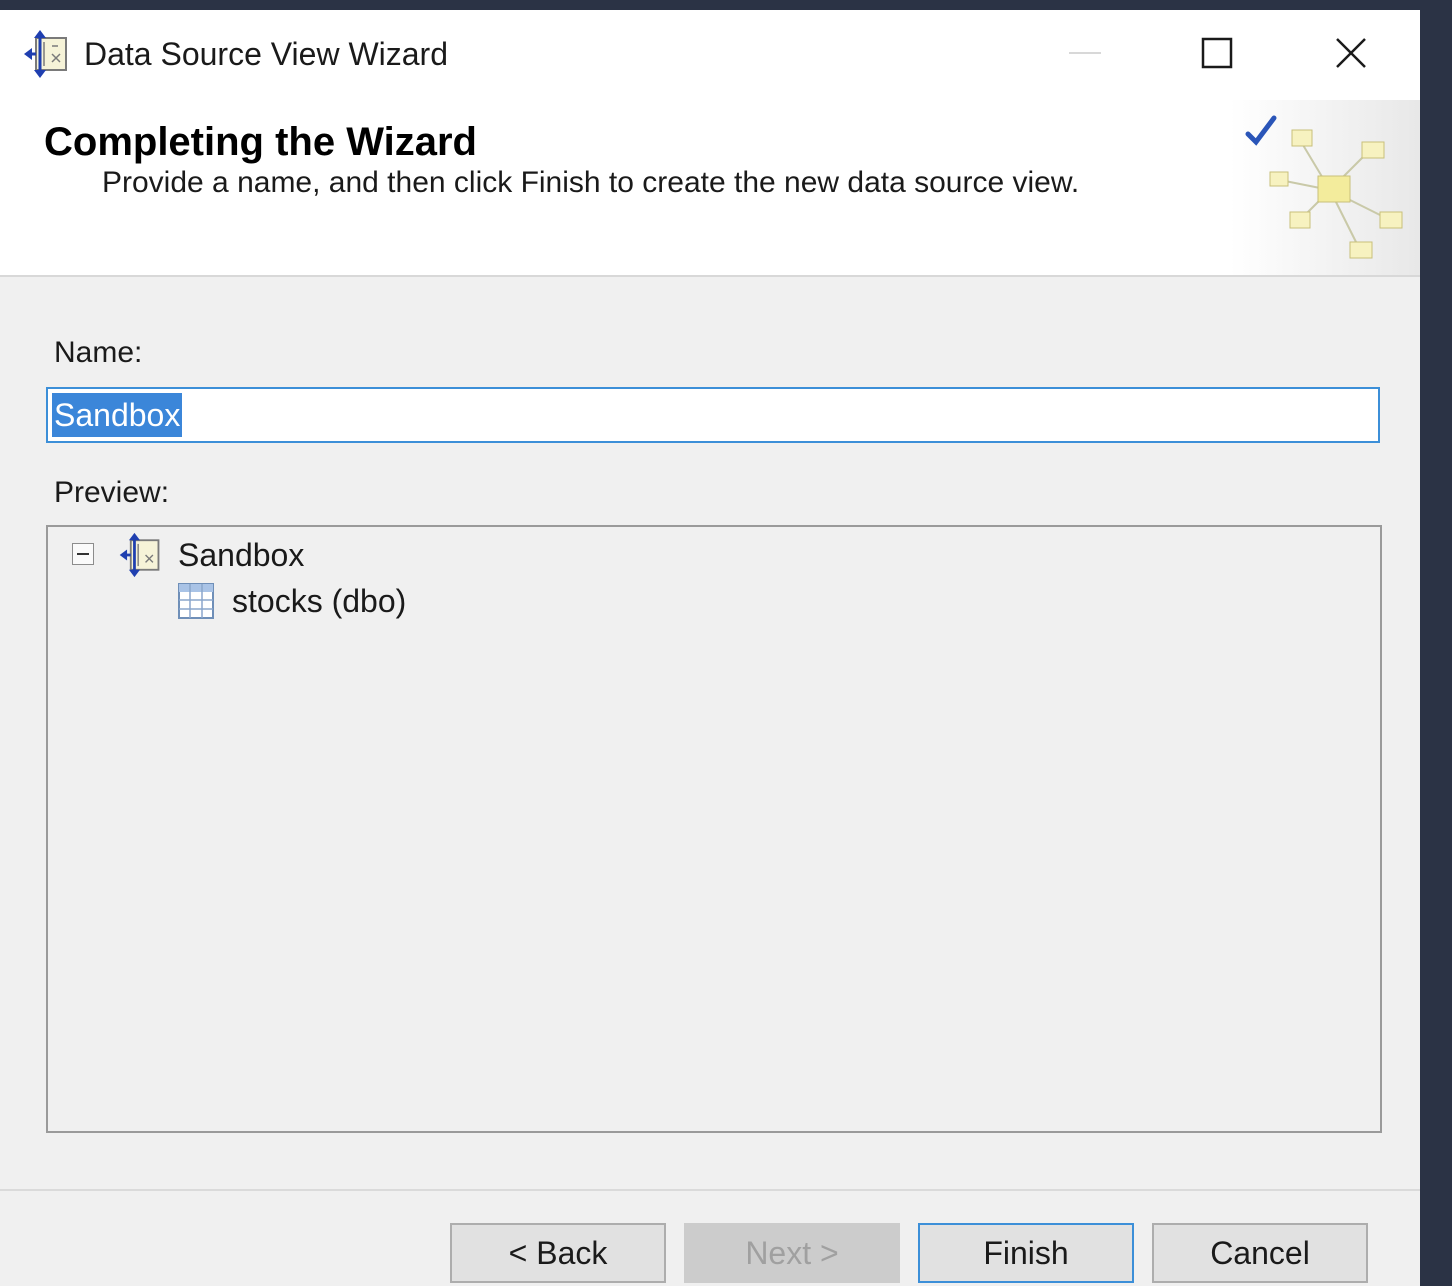 This screenshot has height=1286, width=1452. Describe the element at coordinates (112, 492) in the screenshot. I see `preview-label: Preview:` at that location.